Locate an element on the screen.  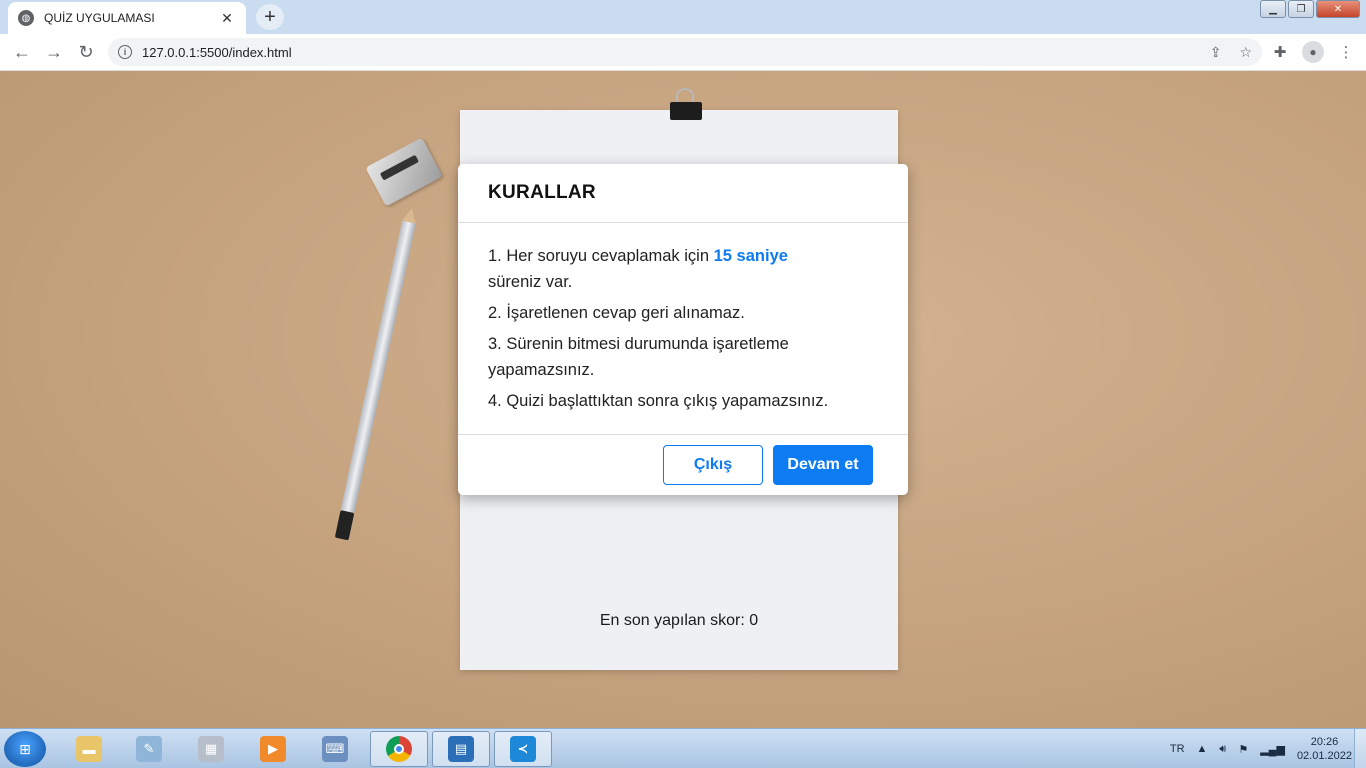
rule-2: 2. İşaretlenen cevap geri alınamaz. is located at coordinates (616, 313).